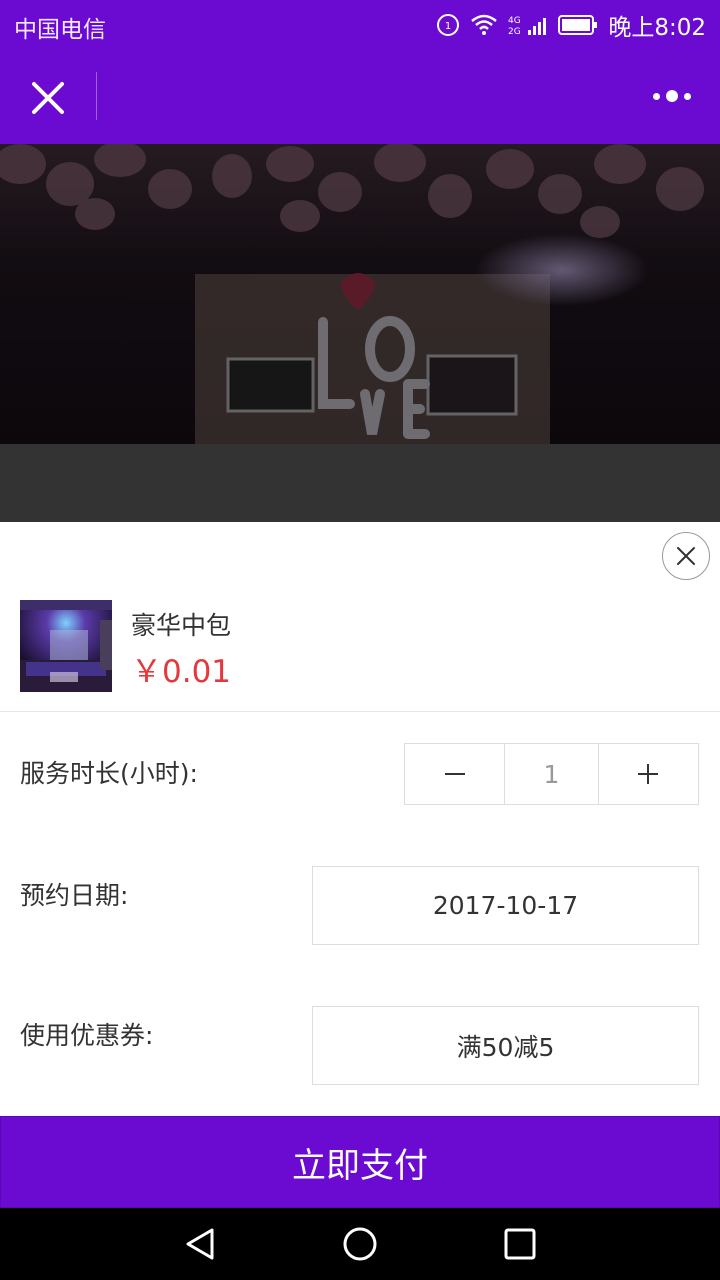 The height and width of the screenshot is (1280, 720). I want to click on battery-icon, so click(578, 25).